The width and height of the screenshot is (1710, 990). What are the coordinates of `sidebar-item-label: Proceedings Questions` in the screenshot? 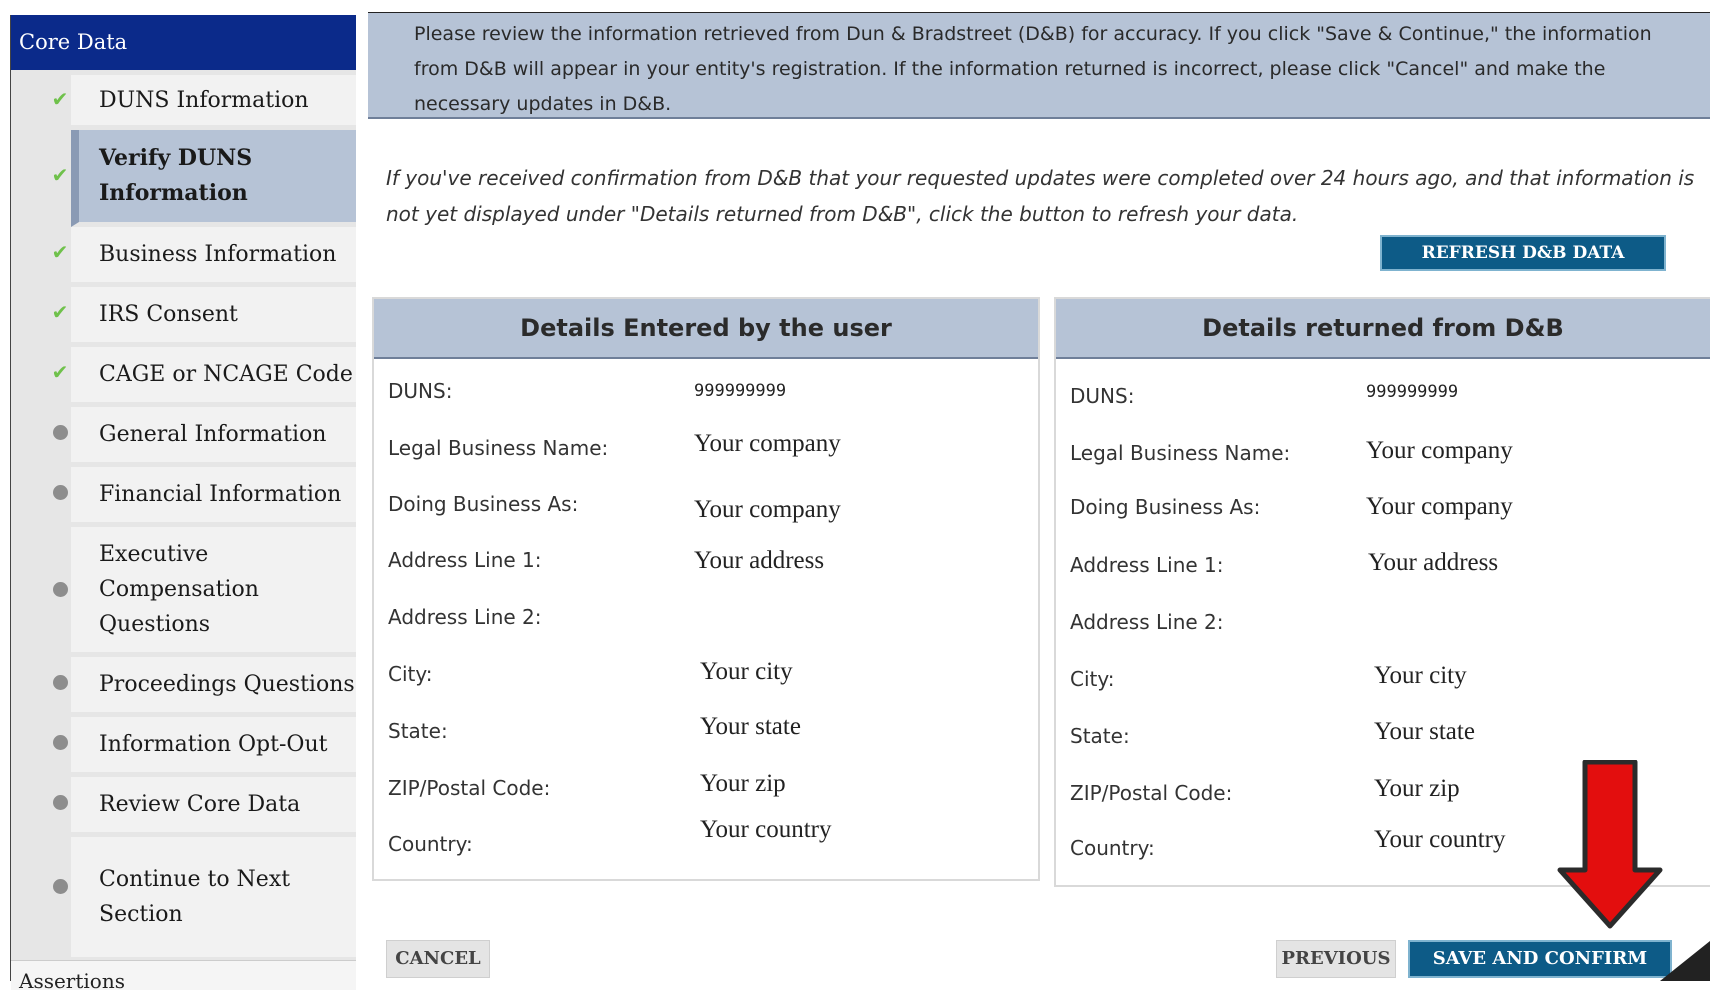 It's located at (213, 687).